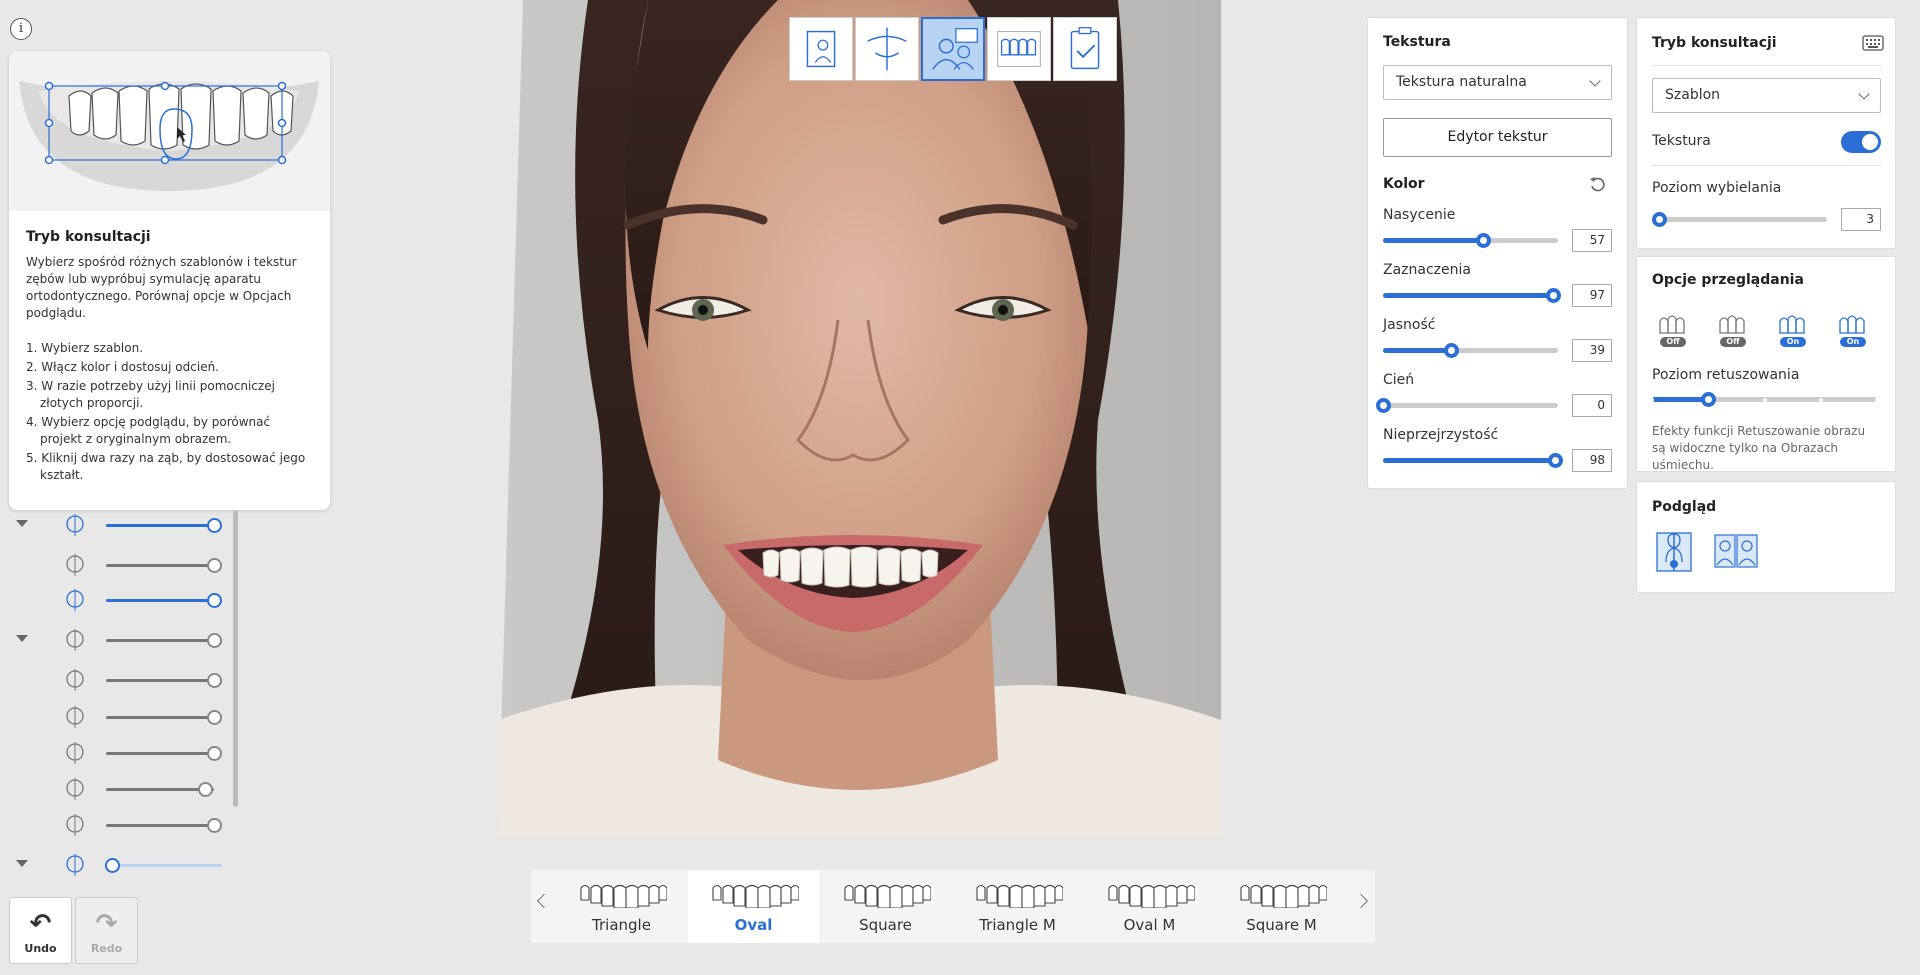  Describe the element at coordinates (1852, 327) in the screenshot. I see `retouch-on-icon: On` at that location.